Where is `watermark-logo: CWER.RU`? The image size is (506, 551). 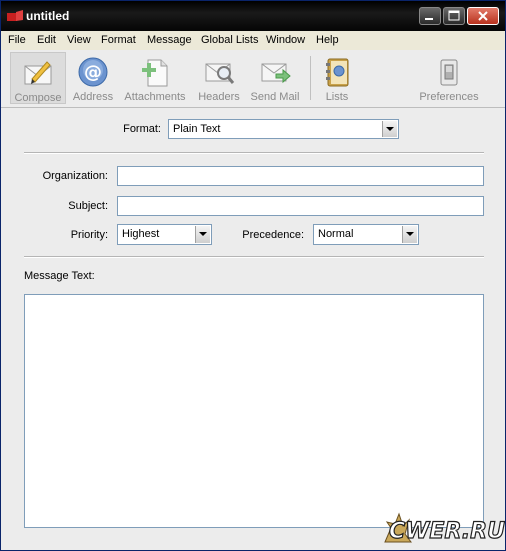 watermark-logo: CWER.RU is located at coordinates (444, 528).